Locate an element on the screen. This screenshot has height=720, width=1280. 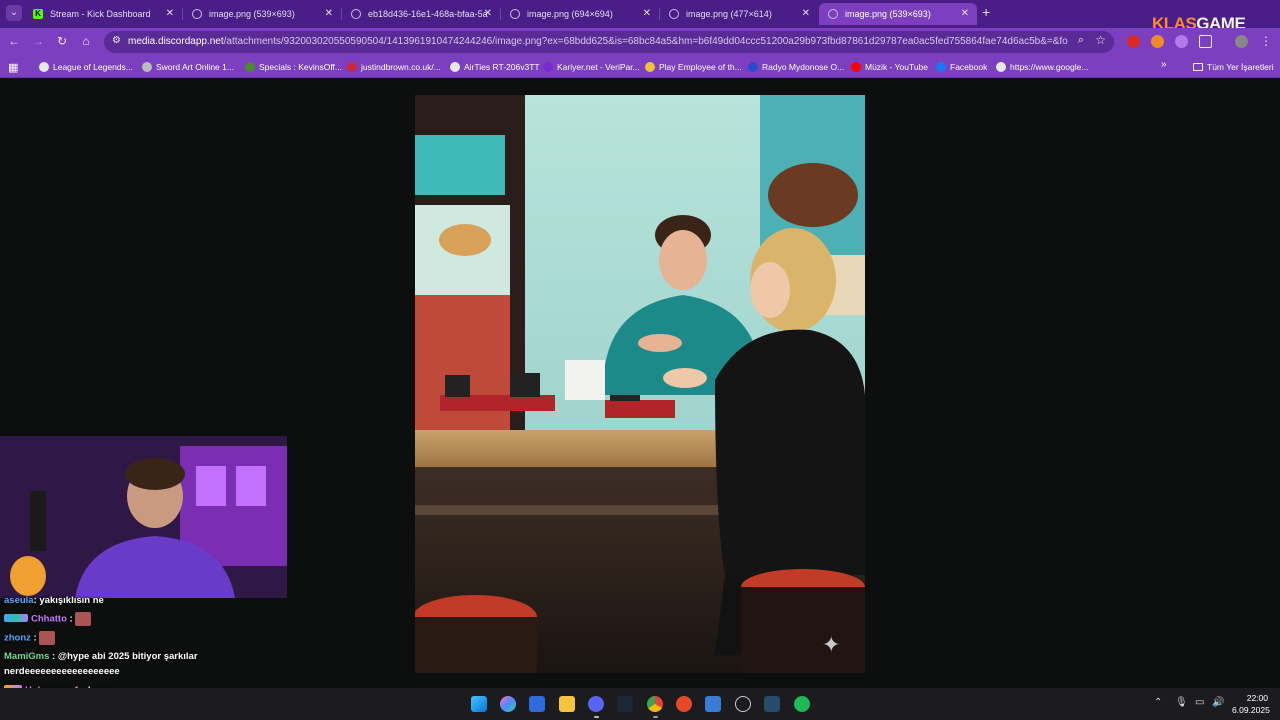
obs-icon is located at coordinates (743, 704).